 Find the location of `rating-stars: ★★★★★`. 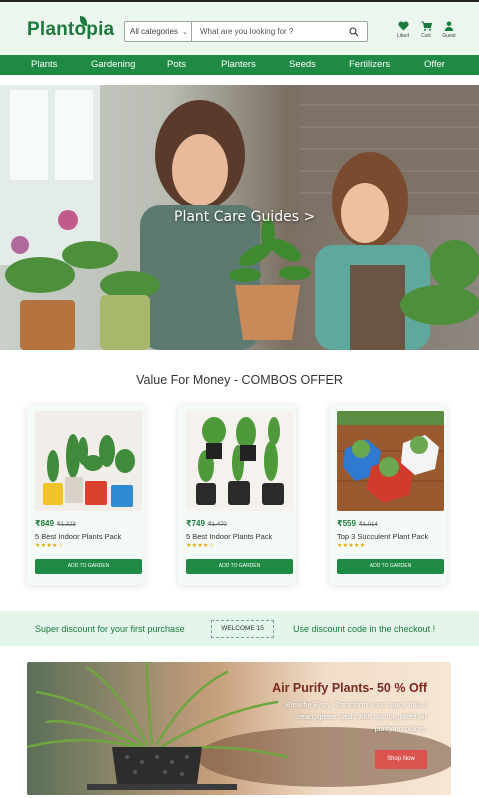

rating-stars: ★★★★★ is located at coordinates (351, 546).